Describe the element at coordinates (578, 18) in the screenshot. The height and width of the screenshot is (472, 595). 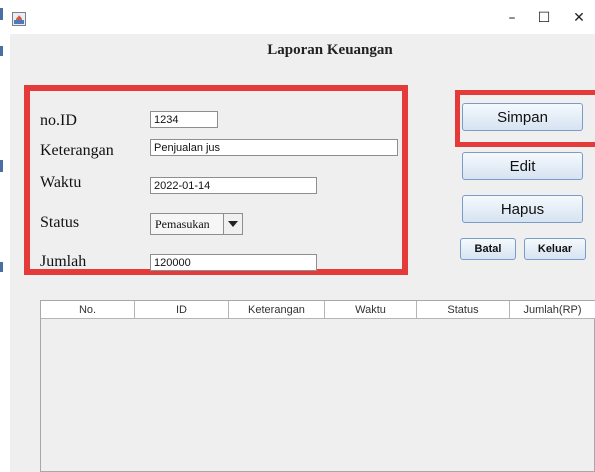
I see `close-button: ✕` at that location.